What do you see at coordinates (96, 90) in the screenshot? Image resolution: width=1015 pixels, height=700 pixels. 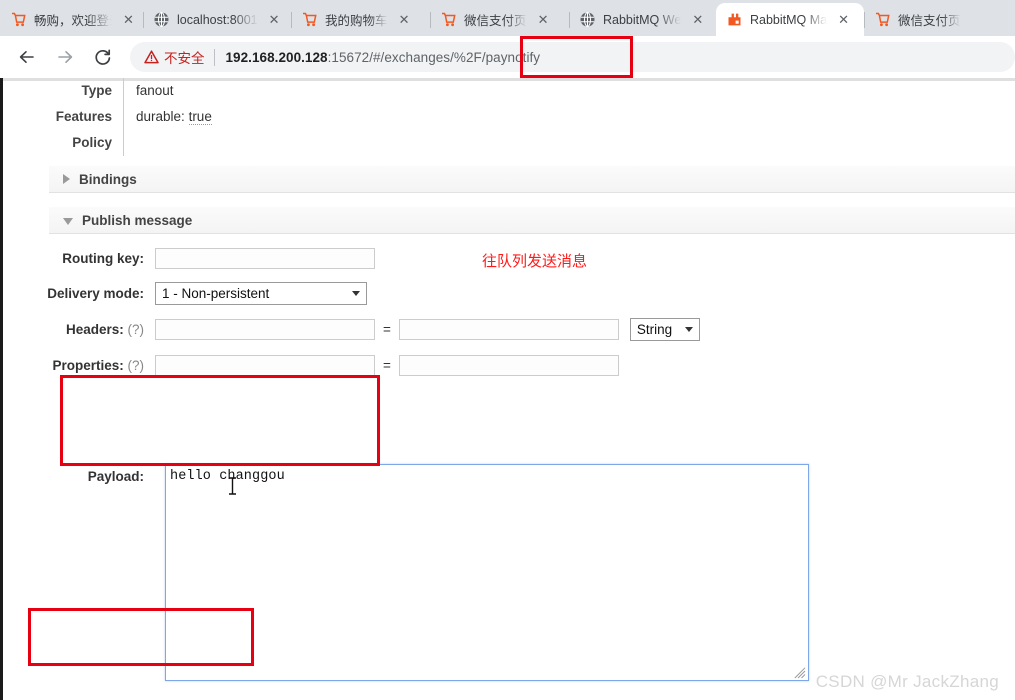 I see `detail-key: Type` at bounding box center [96, 90].